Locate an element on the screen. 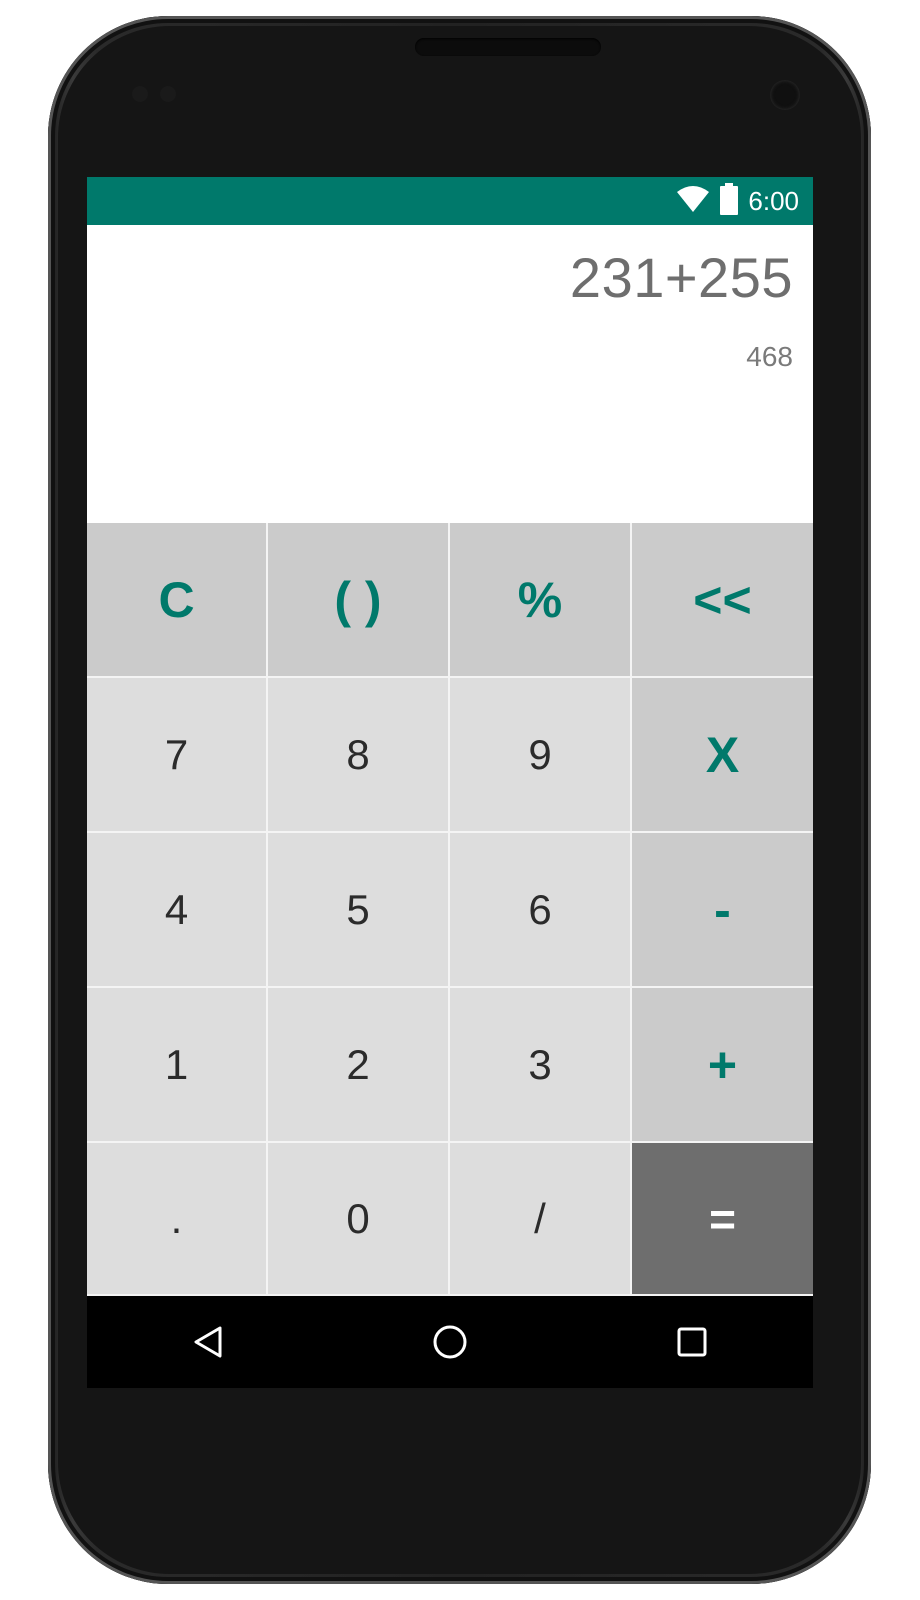  divide-button: / is located at coordinates (541, 1219).